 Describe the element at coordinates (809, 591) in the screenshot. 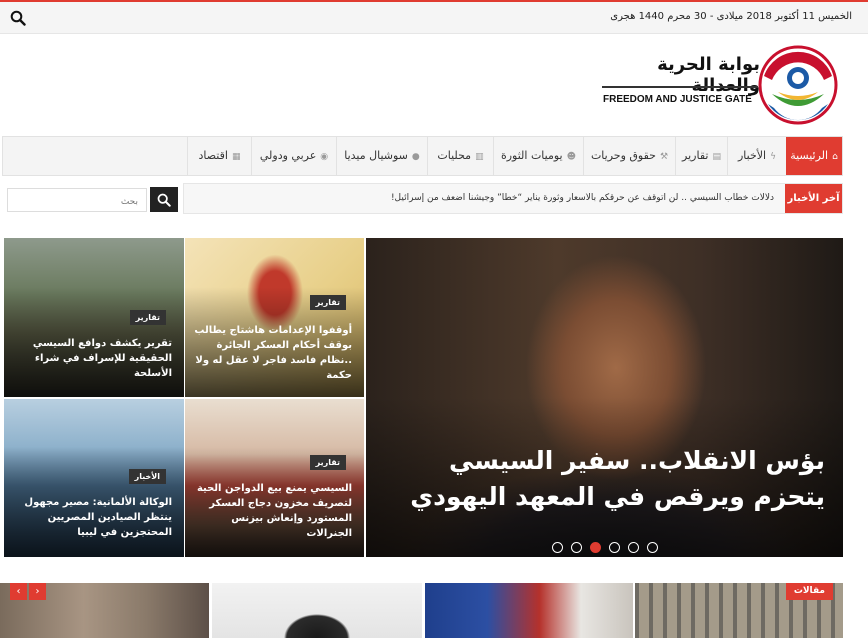

I see `articles-category-badge: مقالات` at that location.